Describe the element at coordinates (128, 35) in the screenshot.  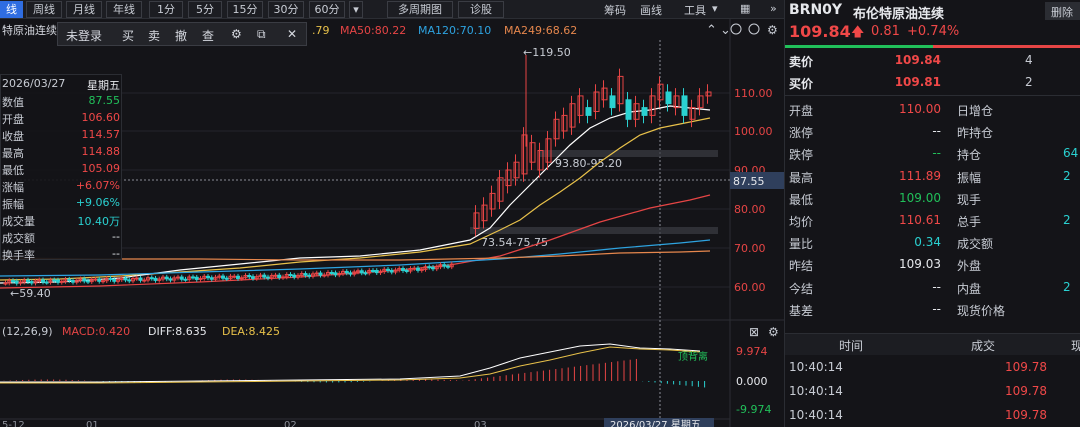
I see `buy-button: 买` at that location.